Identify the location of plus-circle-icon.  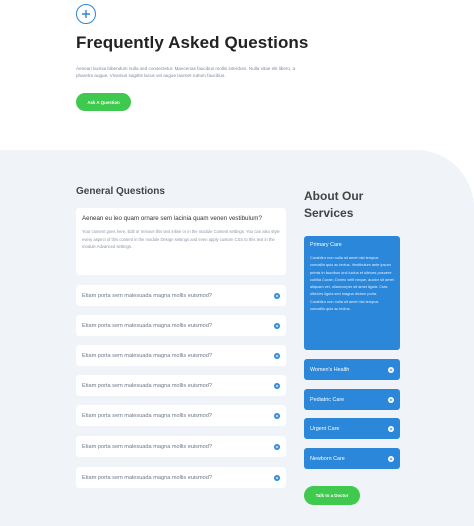
(86, 14).